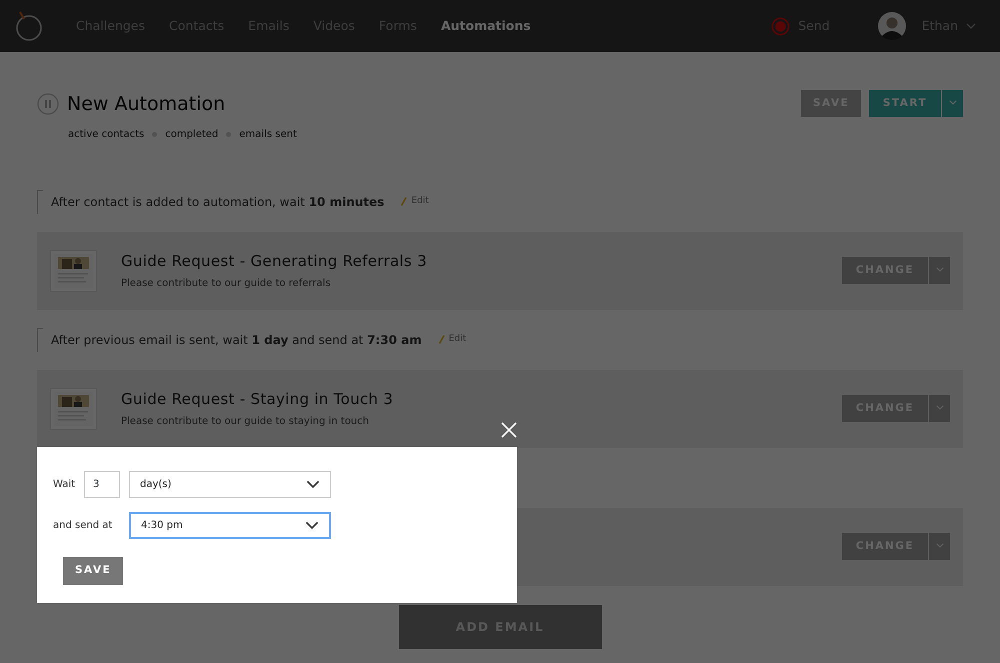  What do you see at coordinates (509, 430) in the screenshot?
I see `close-icon` at bounding box center [509, 430].